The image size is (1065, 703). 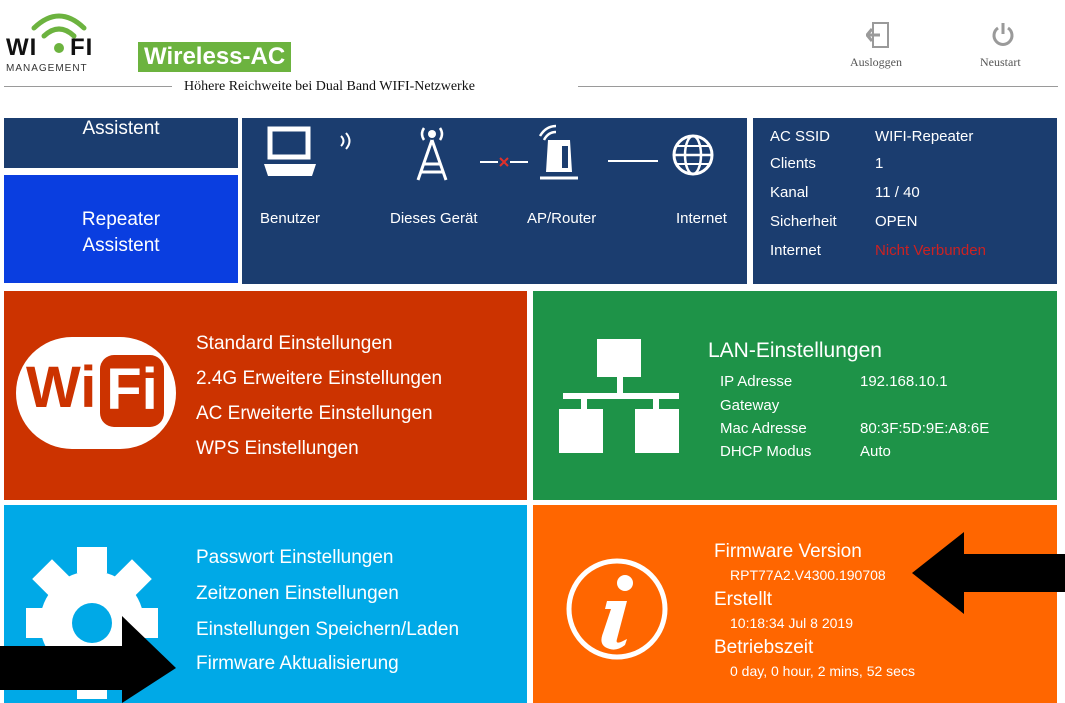 I want to click on repeater-label-line2: Assistent, so click(x=121, y=245).